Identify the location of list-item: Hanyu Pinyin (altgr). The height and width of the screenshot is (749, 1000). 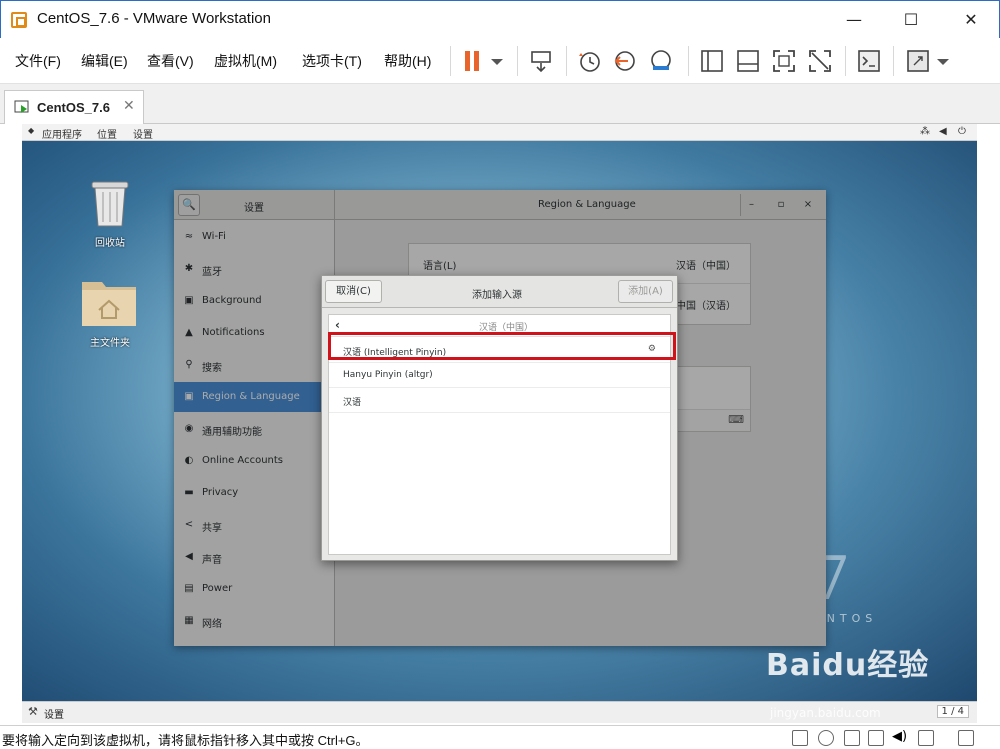
(499, 375).